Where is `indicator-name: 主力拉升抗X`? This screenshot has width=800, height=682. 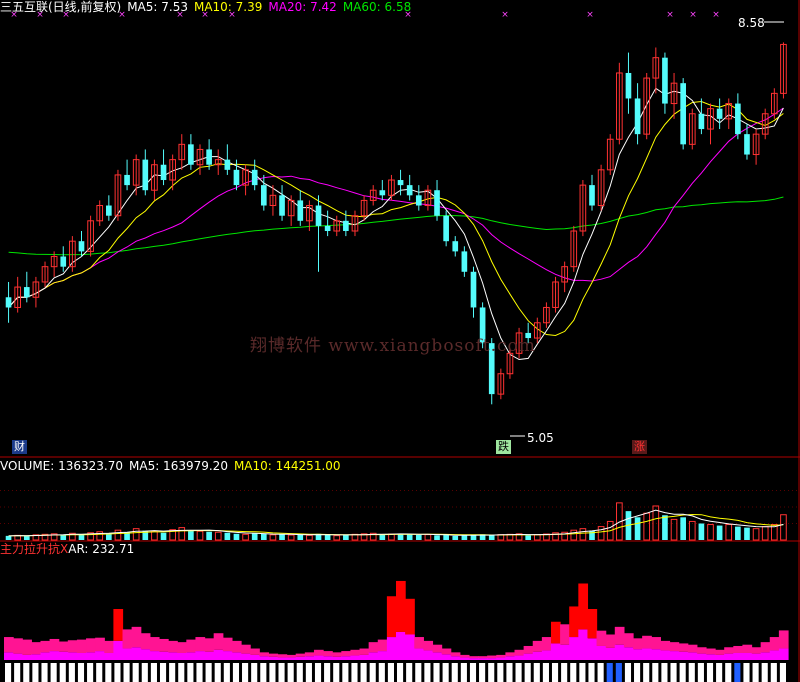
indicator-name: 主力拉升抗X is located at coordinates (34, 549).